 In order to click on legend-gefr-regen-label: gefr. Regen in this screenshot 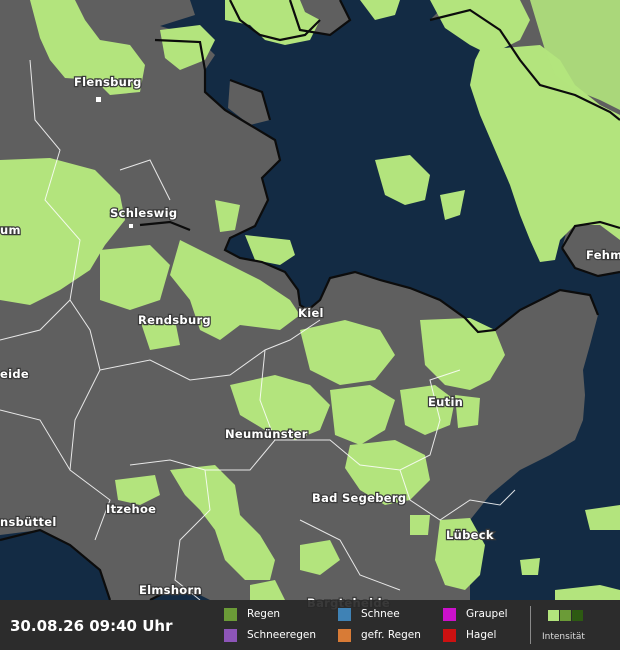, I will do `click(391, 635)`.